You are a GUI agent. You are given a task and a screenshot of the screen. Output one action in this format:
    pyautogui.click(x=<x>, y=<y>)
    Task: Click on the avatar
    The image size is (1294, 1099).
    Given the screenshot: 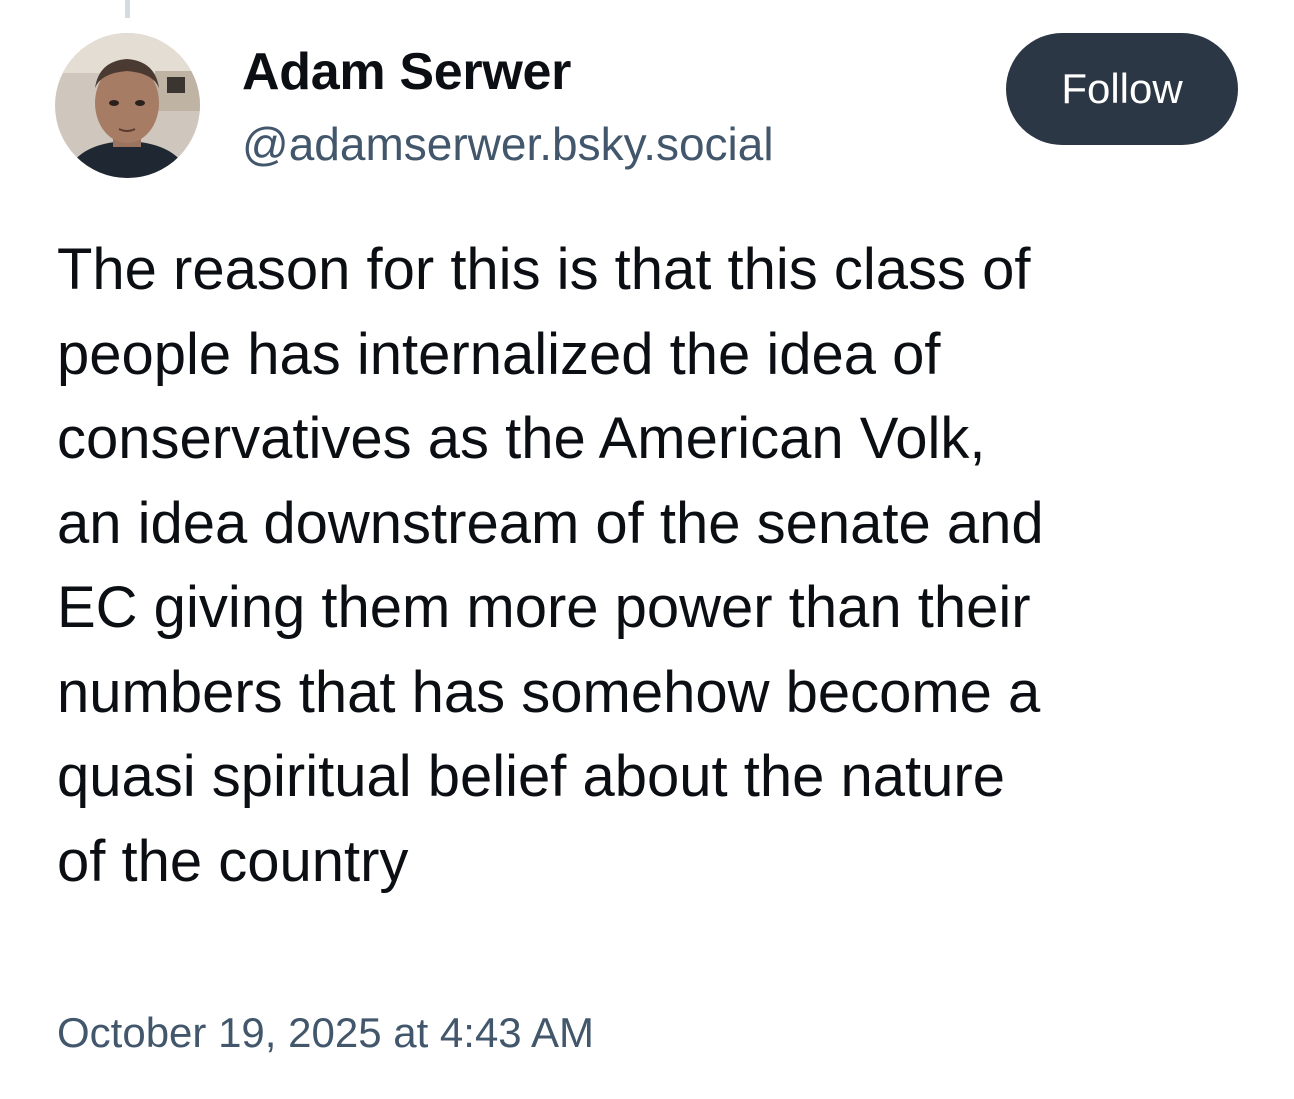 What is the action you would take?
    pyautogui.click(x=127, y=105)
    